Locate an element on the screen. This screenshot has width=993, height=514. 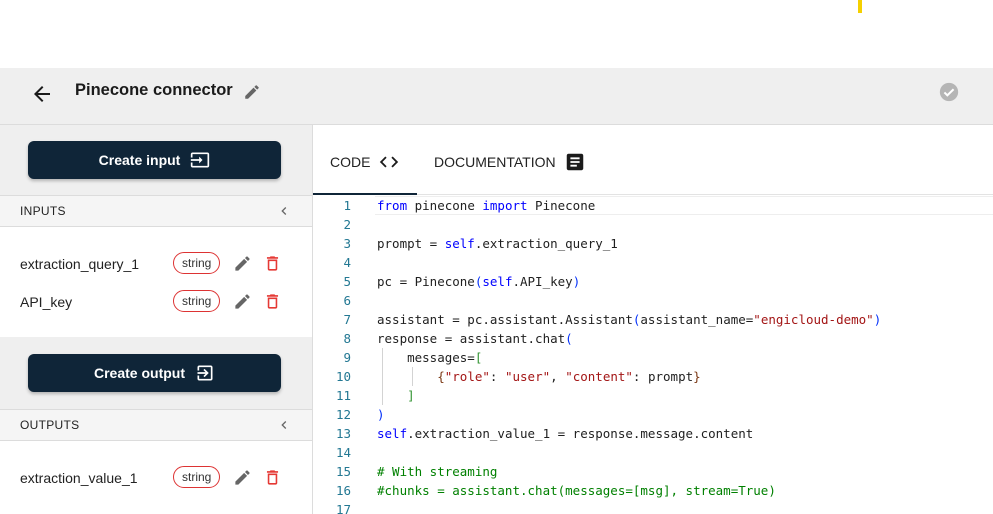
arrow-left-icon is located at coordinates (42, 94).